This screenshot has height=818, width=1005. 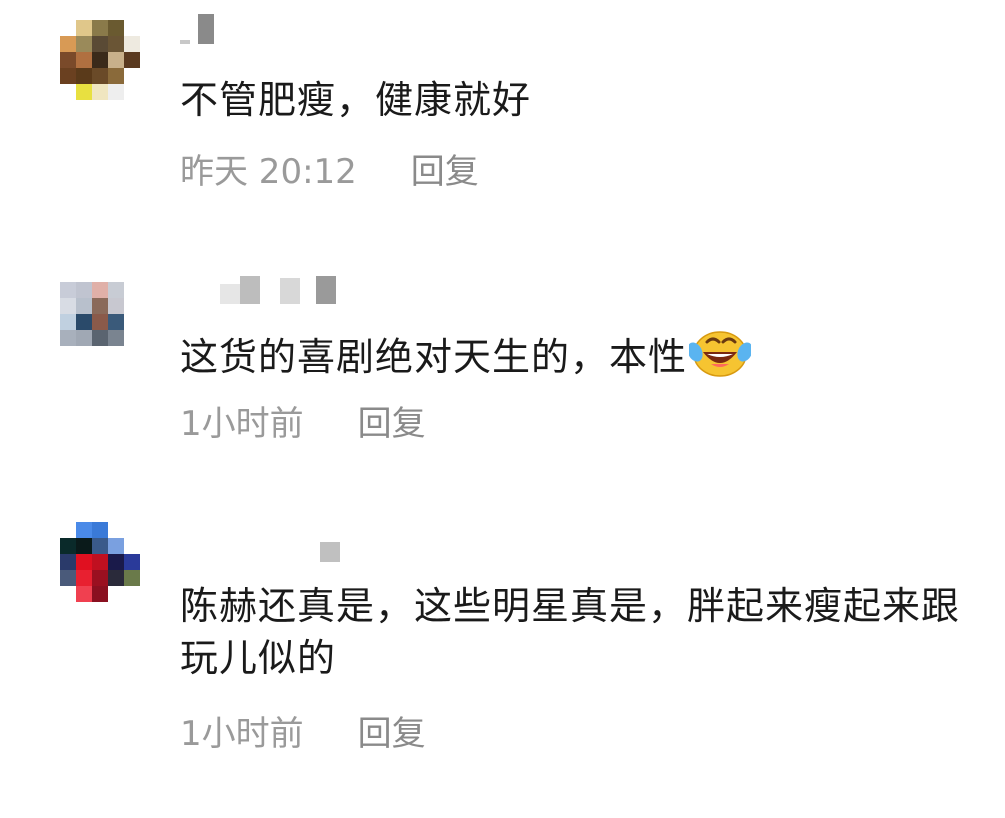 I want to click on comment-meta: 昨天 20:12 回复, so click(x=329, y=172).